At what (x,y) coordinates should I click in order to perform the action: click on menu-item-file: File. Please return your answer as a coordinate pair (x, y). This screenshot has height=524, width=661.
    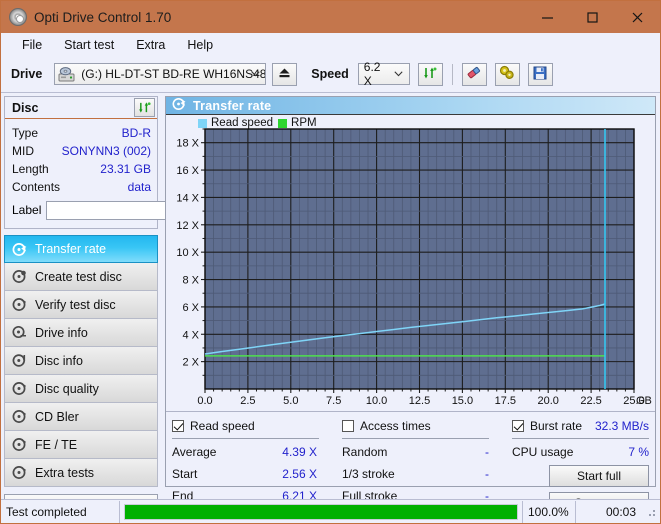
    Looking at the image, I should click on (32, 45).